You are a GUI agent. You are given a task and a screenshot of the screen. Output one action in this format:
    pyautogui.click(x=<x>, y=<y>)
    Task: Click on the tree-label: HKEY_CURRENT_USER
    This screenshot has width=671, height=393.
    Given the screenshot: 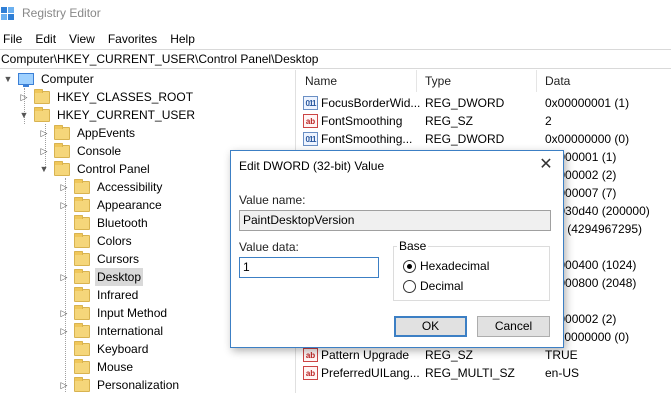 What is the action you would take?
    pyautogui.click(x=126, y=115)
    